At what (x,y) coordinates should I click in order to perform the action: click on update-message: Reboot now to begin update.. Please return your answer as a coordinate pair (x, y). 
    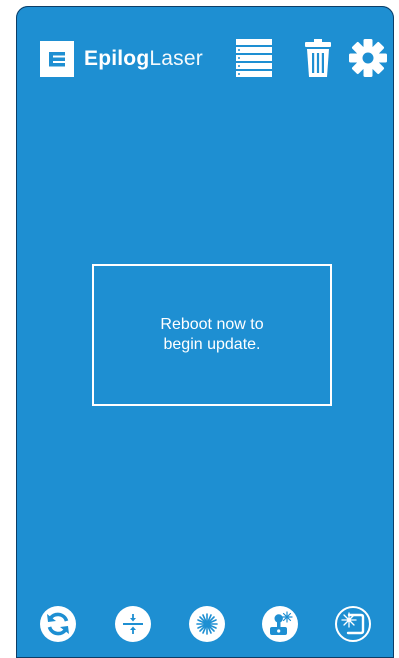
    Looking at the image, I should click on (212, 335).